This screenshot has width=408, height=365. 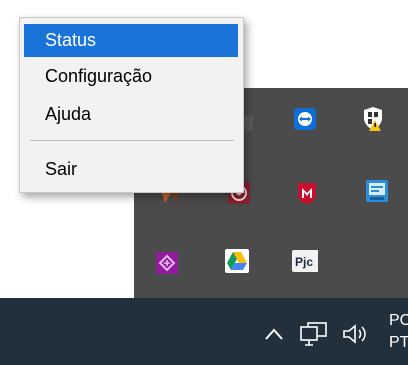 I want to click on mcafee-icon, so click(x=307, y=193).